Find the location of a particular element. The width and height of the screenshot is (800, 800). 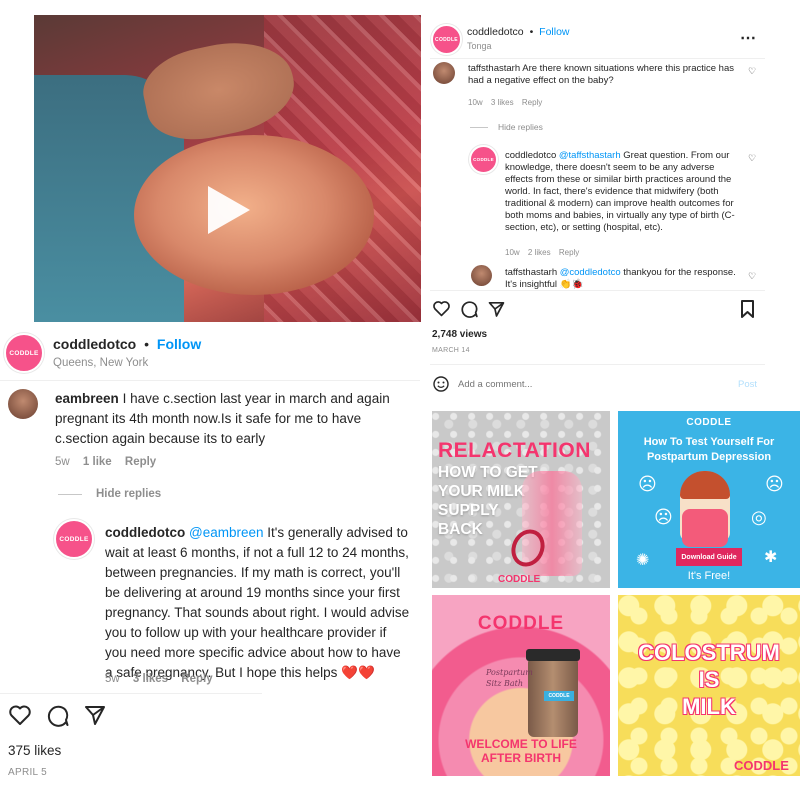

tile1-title: RELACTATION is located at coordinates (514, 450).